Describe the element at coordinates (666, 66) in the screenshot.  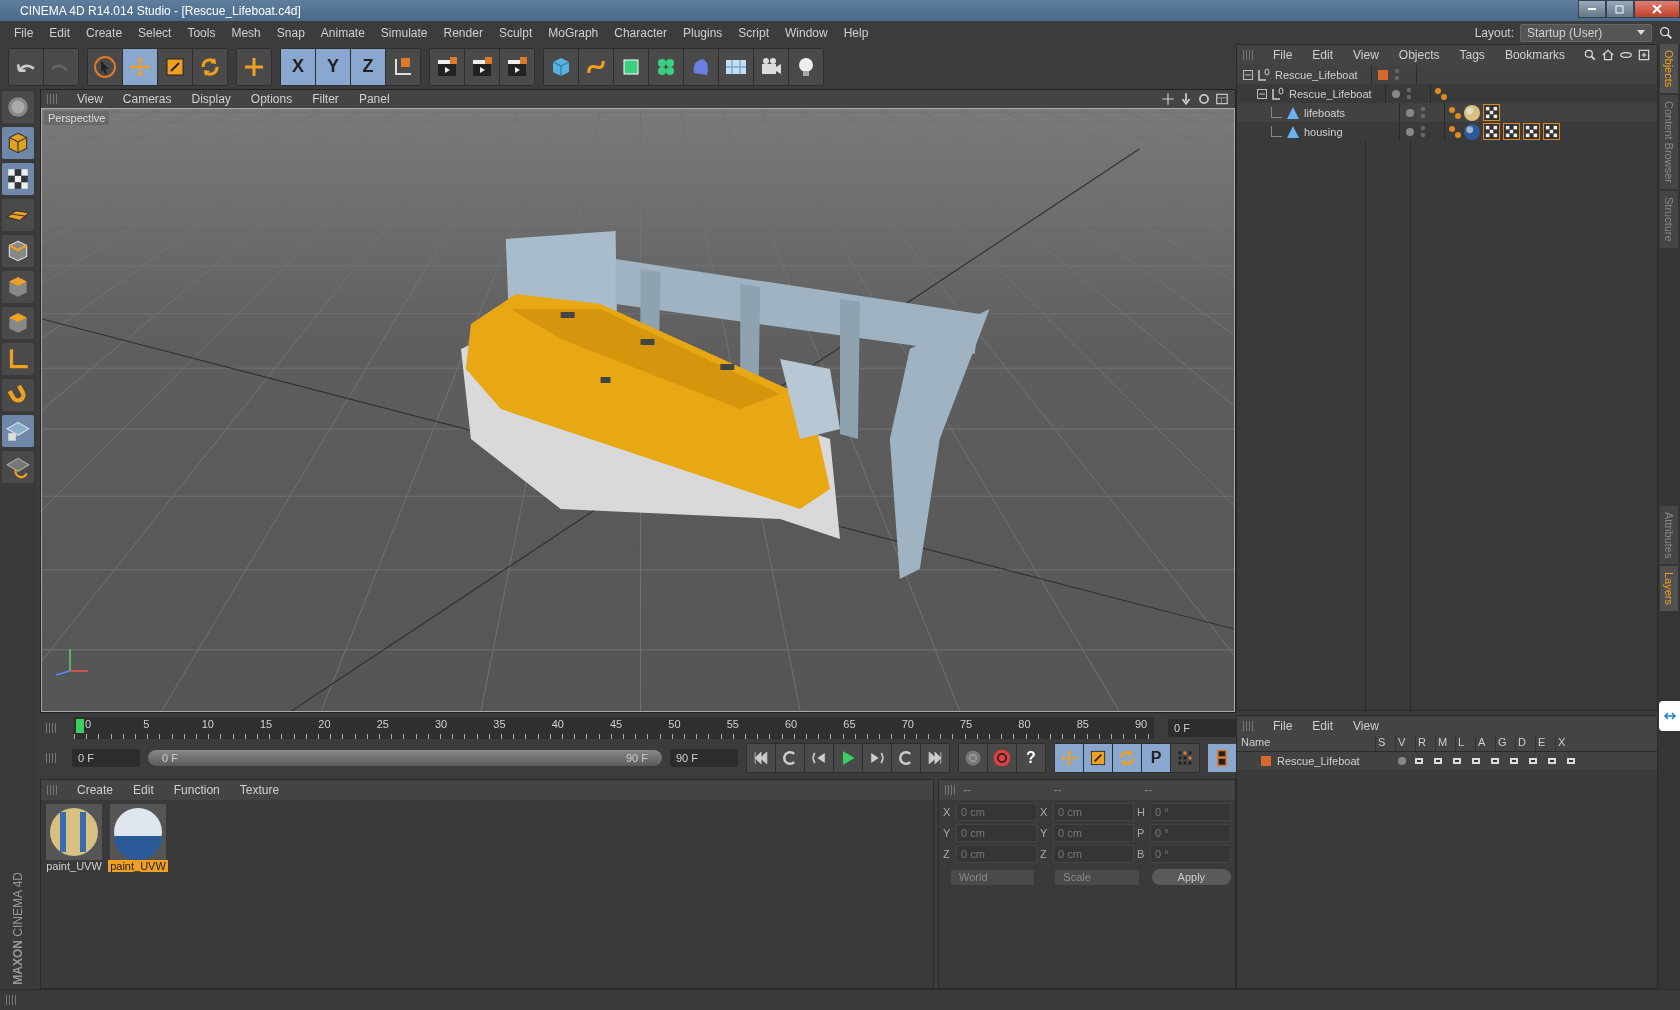
I see `cloner-button` at that location.